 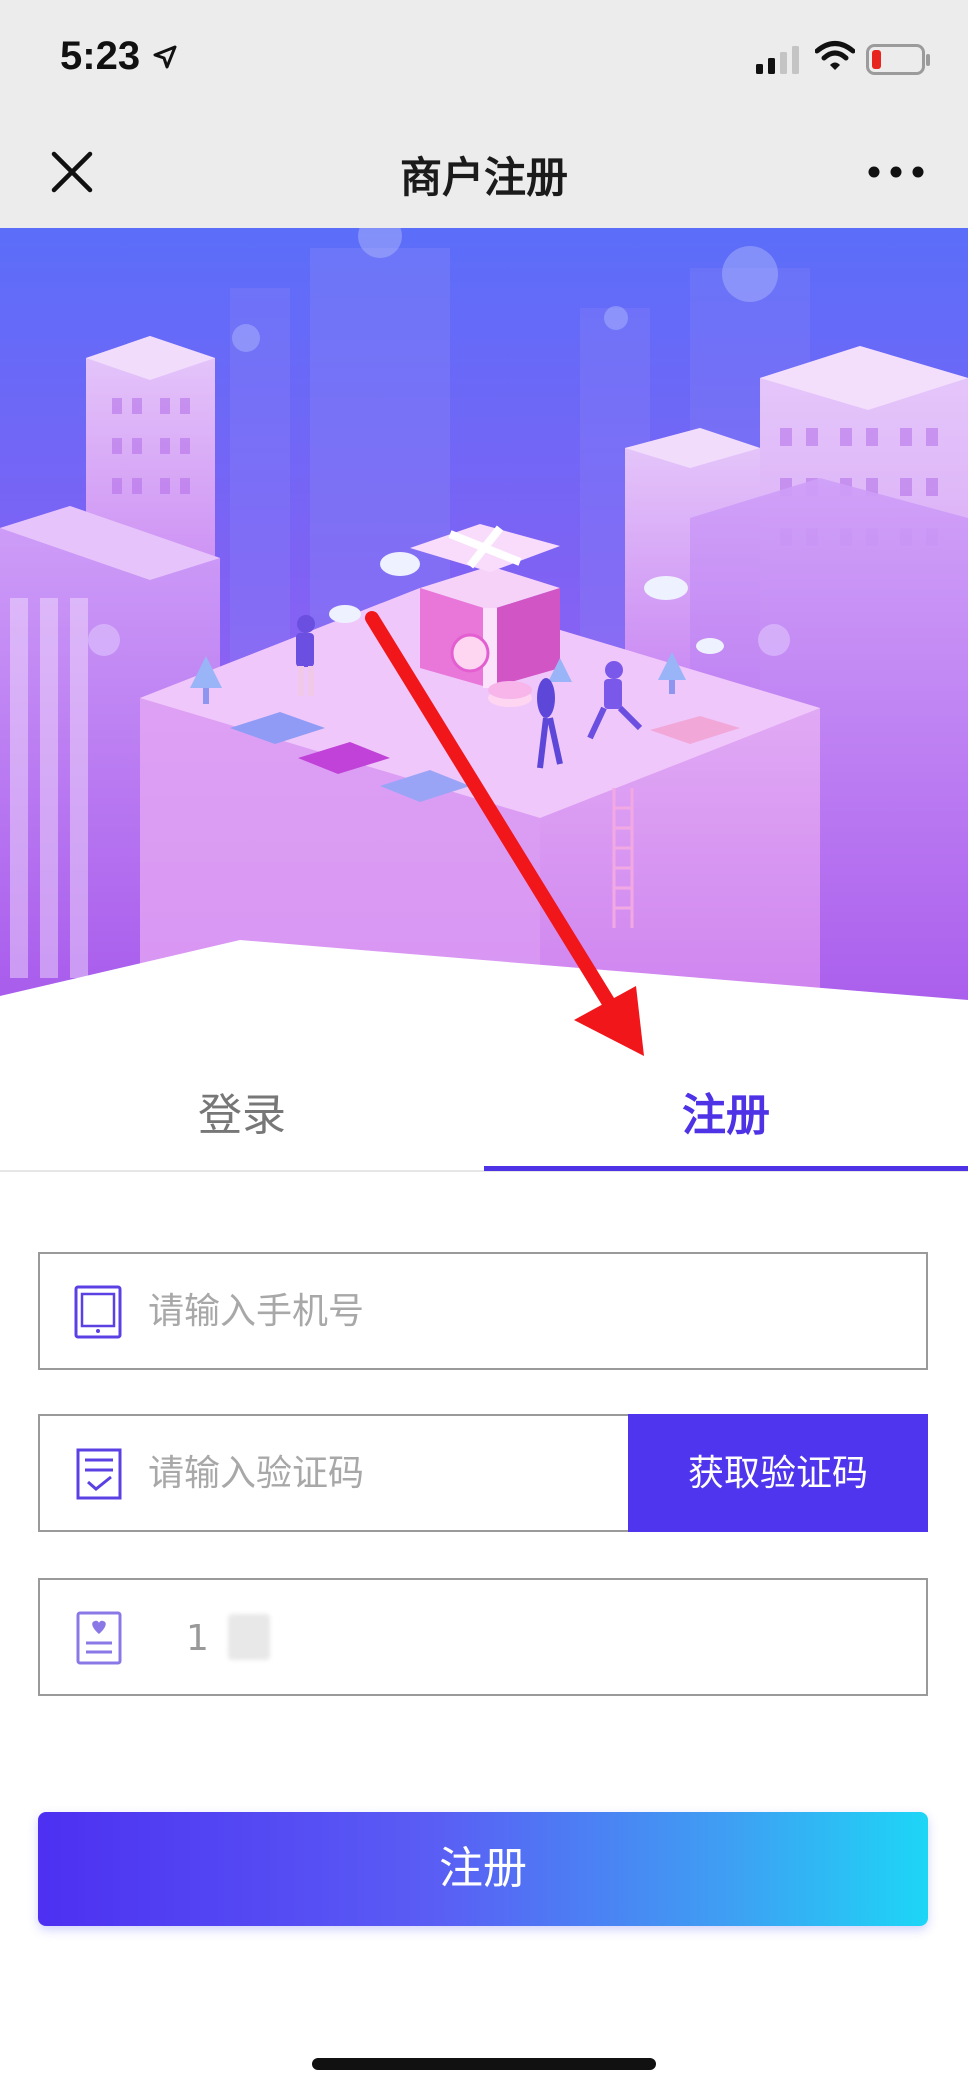 I want to click on login-register-tabs: 登录 注册, so click(x=484, y=1116).